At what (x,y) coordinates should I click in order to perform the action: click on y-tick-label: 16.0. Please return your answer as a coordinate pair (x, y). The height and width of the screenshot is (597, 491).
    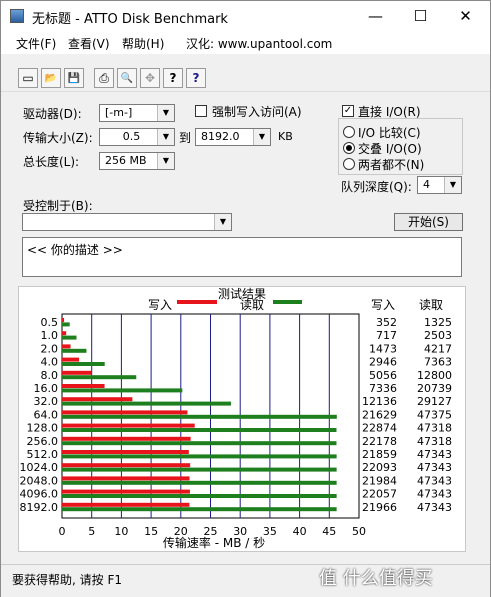
    Looking at the image, I should click on (46, 388).